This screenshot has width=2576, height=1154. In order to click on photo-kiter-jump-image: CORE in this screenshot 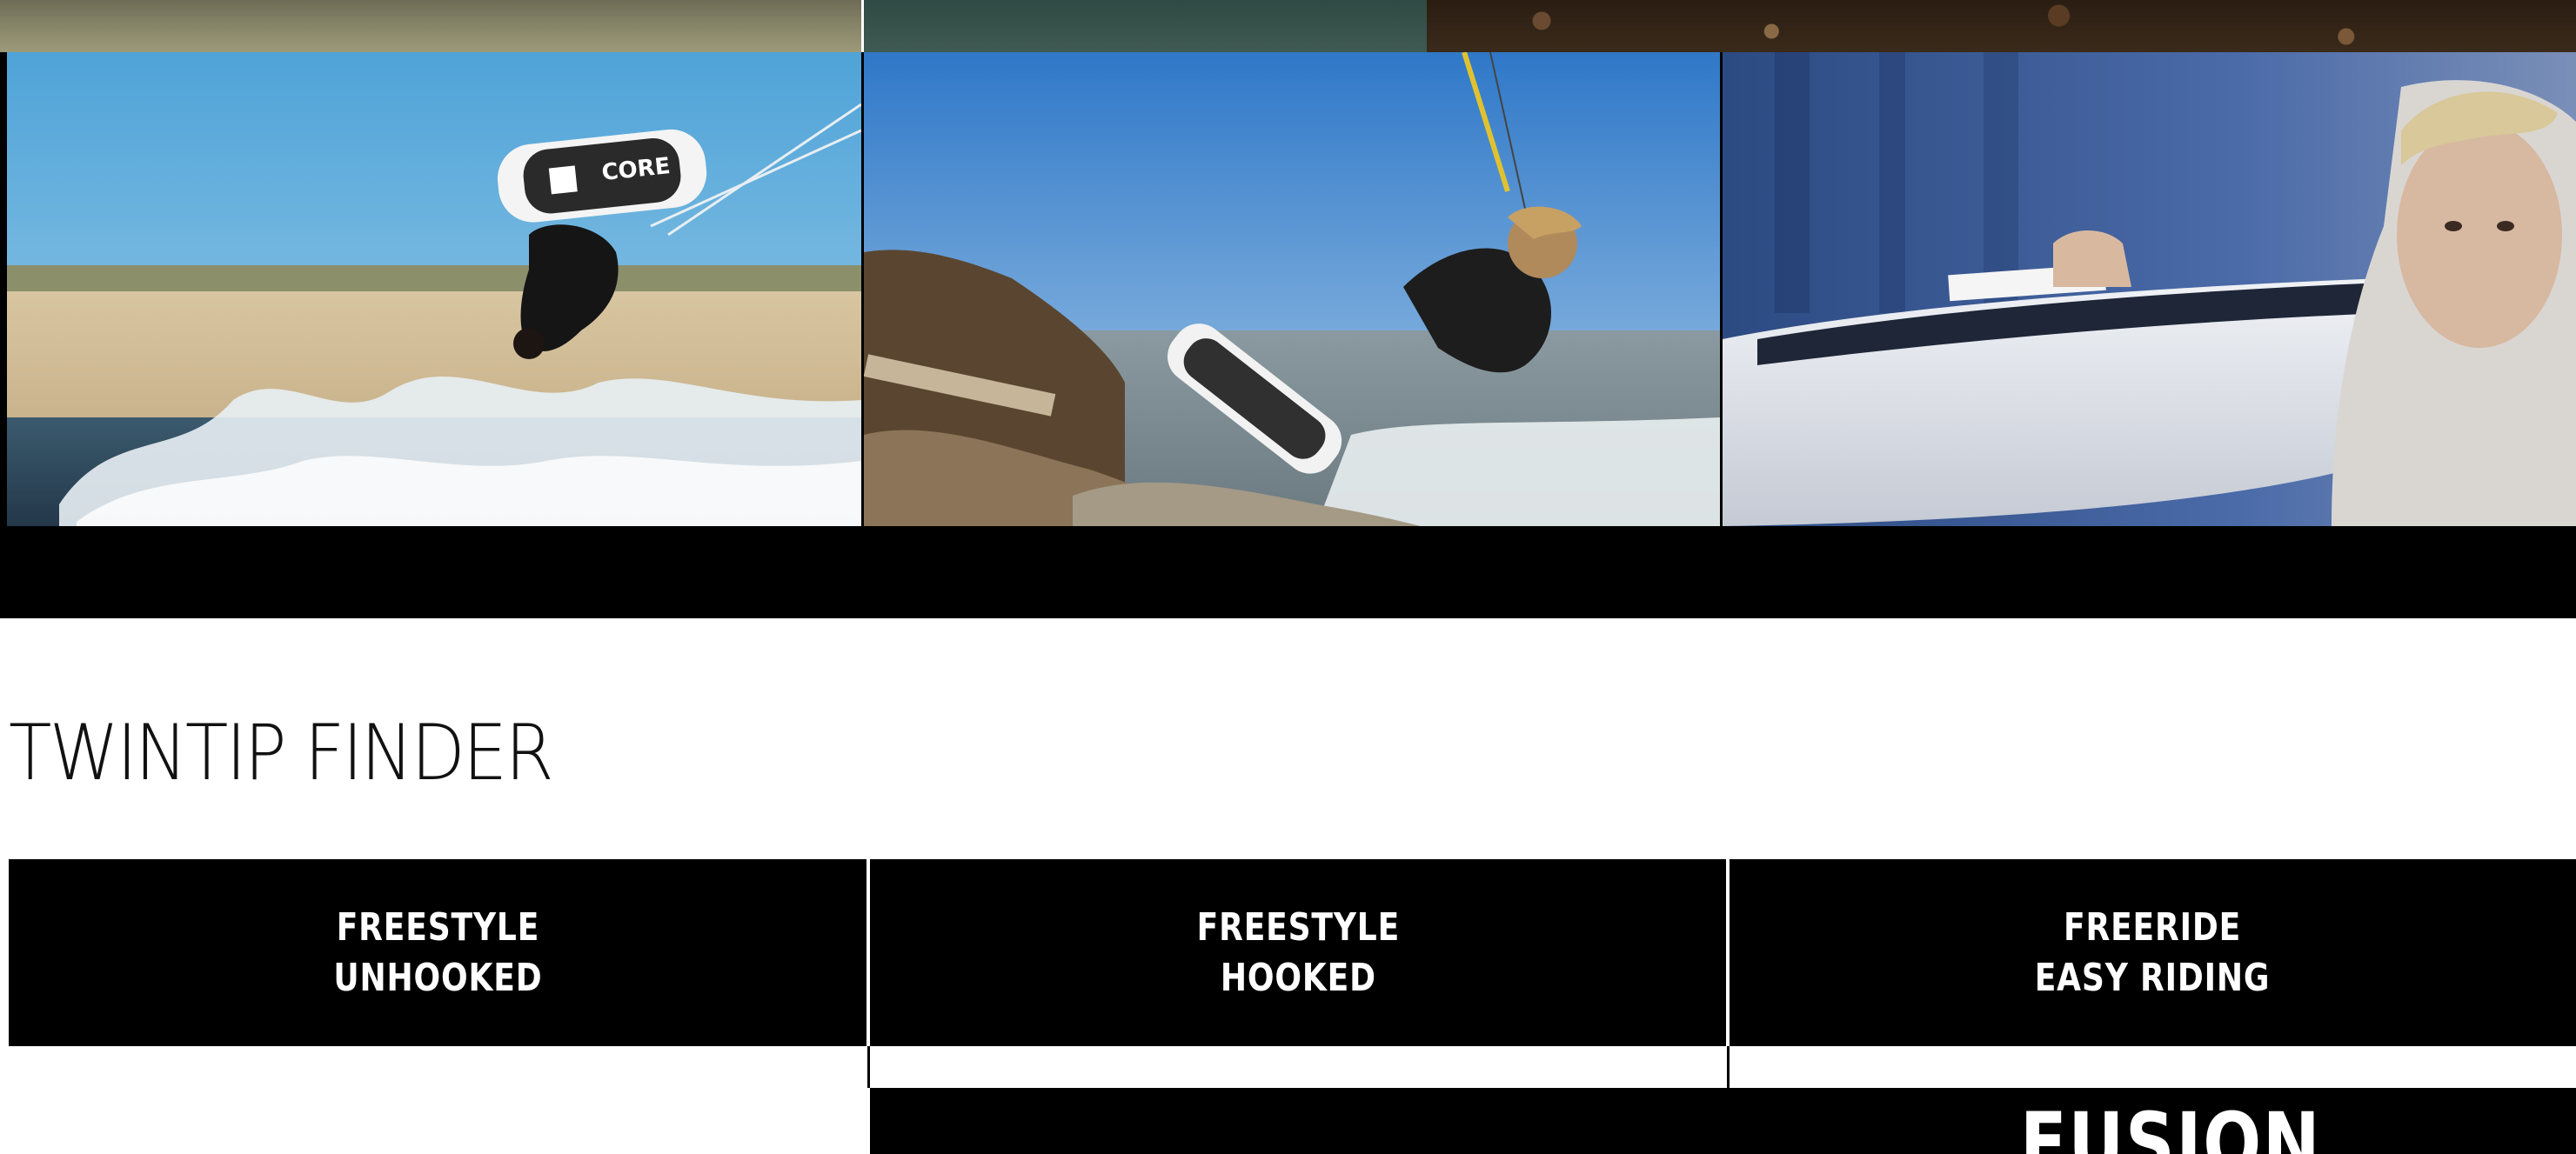, I will do `click(434, 289)`.